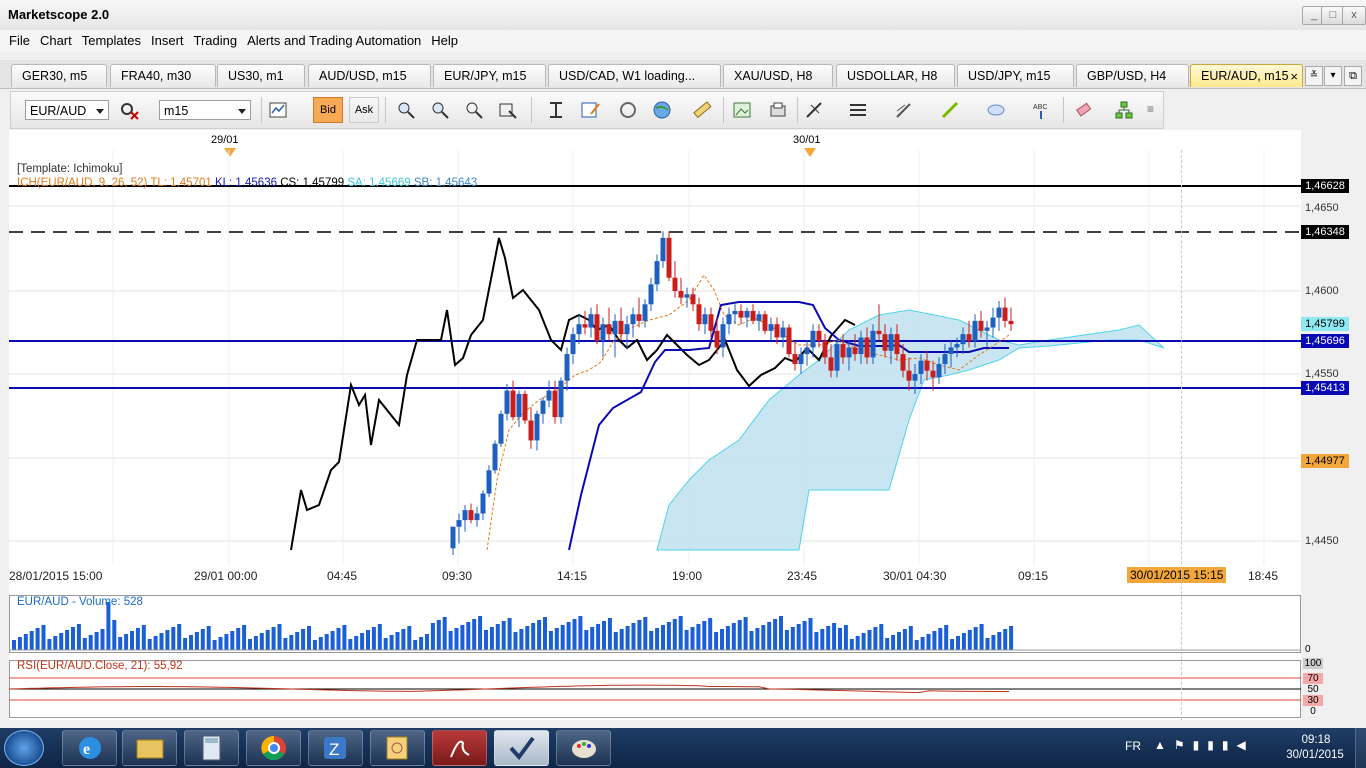 The height and width of the screenshot is (768, 1366). What do you see at coordinates (556, 110) in the screenshot?
I see `fit-vertical-icon` at bounding box center [556, 110].